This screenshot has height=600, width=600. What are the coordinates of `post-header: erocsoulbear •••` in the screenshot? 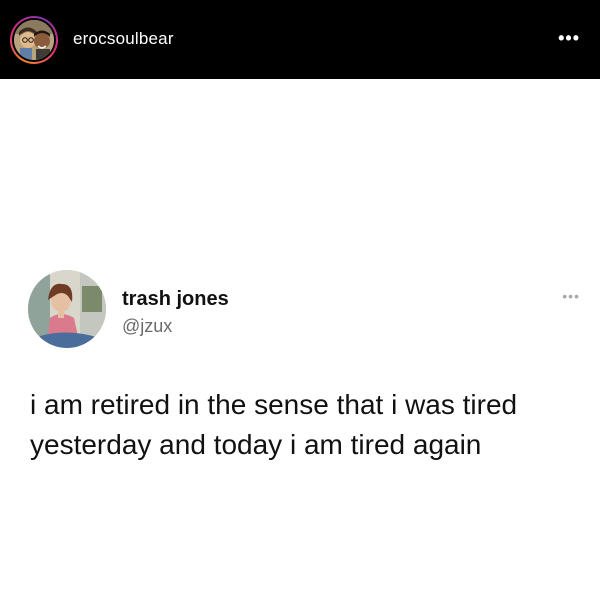 It's located at (300, 39).